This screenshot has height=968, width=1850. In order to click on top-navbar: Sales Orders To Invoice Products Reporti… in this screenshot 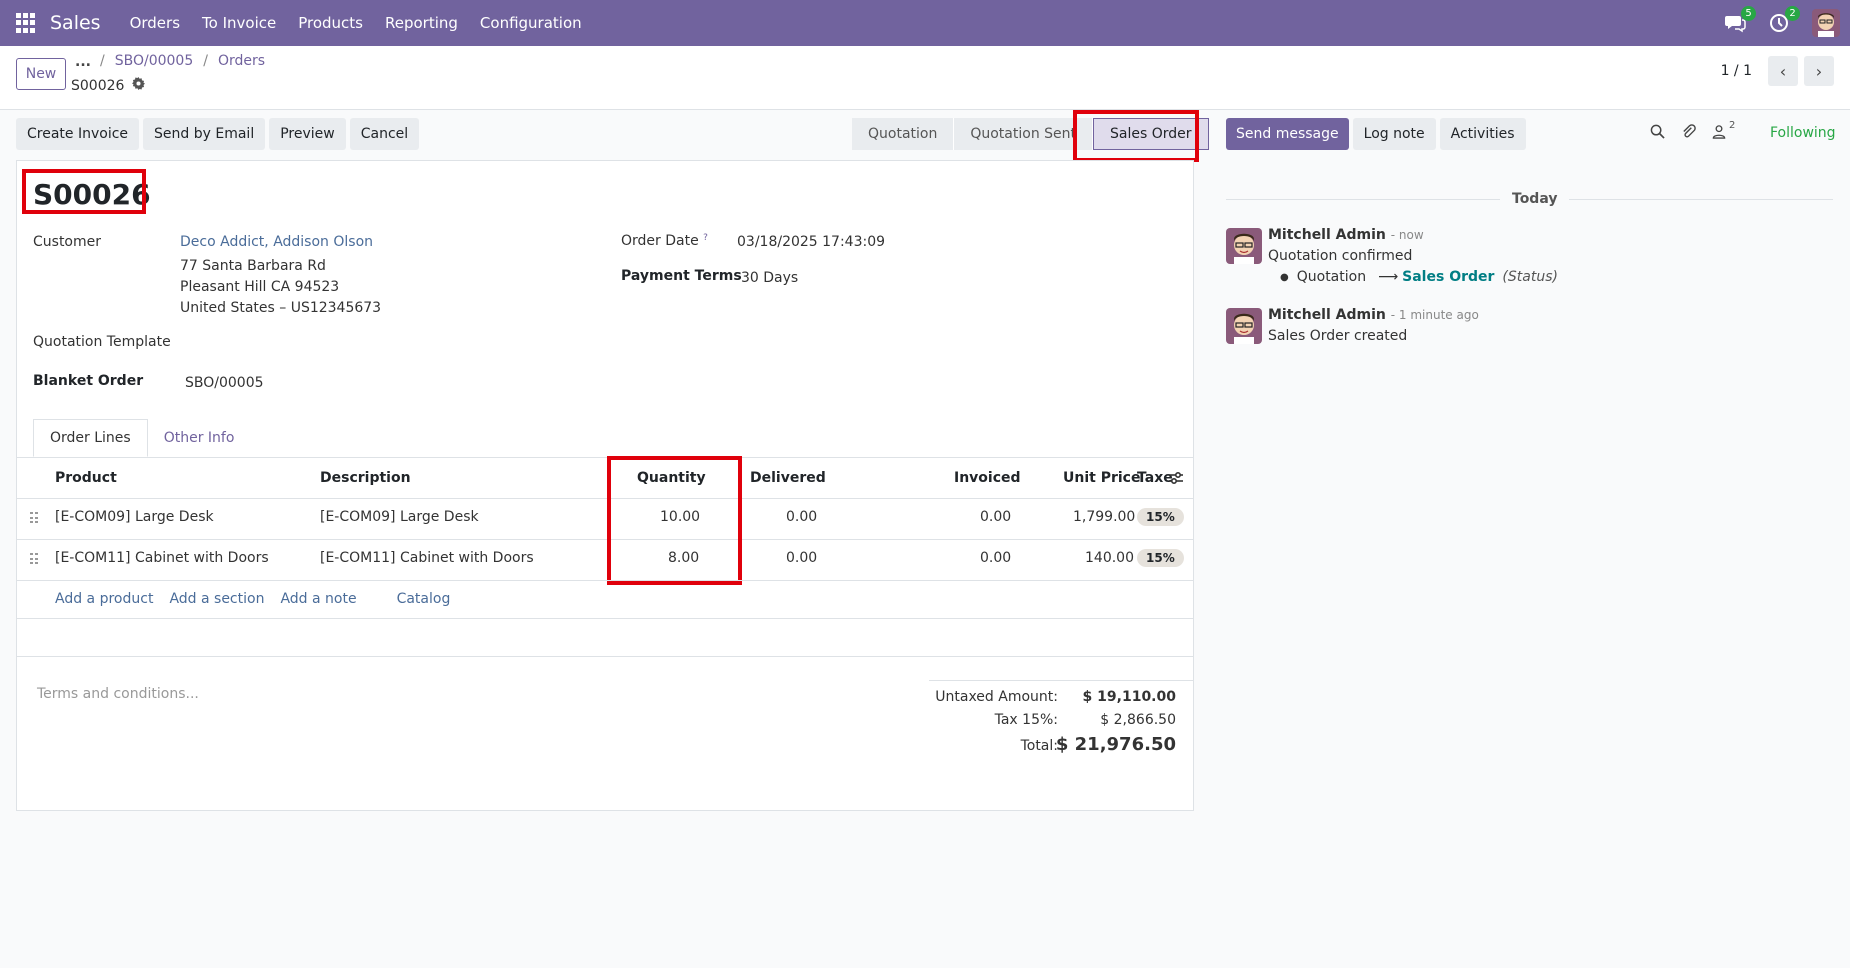, I will do `click(925, 23)`.